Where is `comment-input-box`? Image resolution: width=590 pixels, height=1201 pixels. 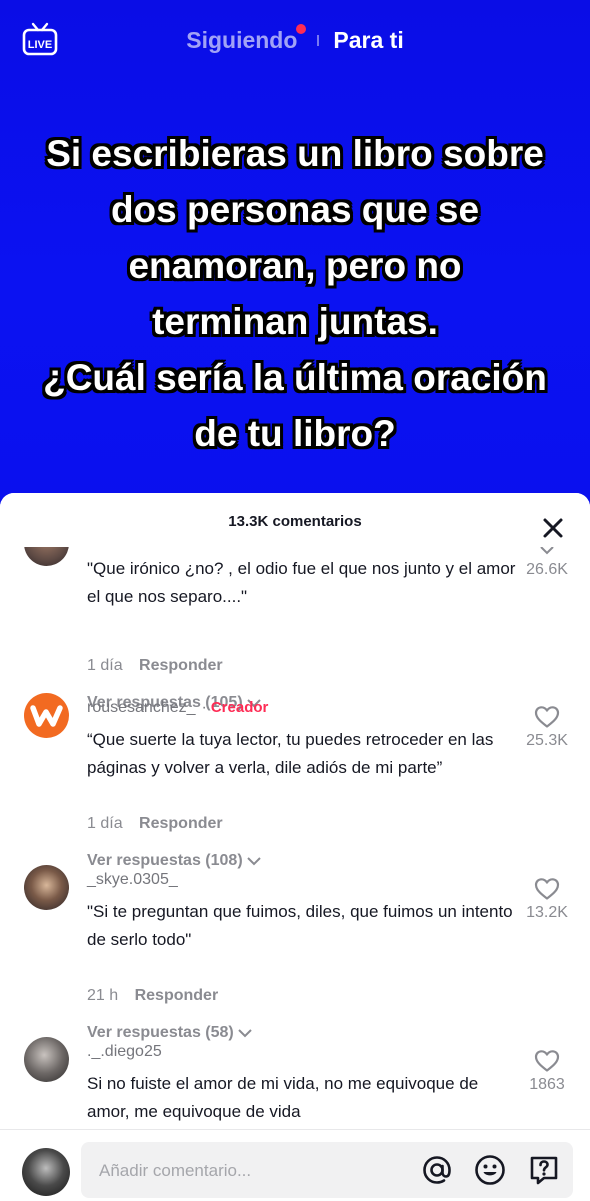 comment-input-box is located at coordinates (327, 1171).